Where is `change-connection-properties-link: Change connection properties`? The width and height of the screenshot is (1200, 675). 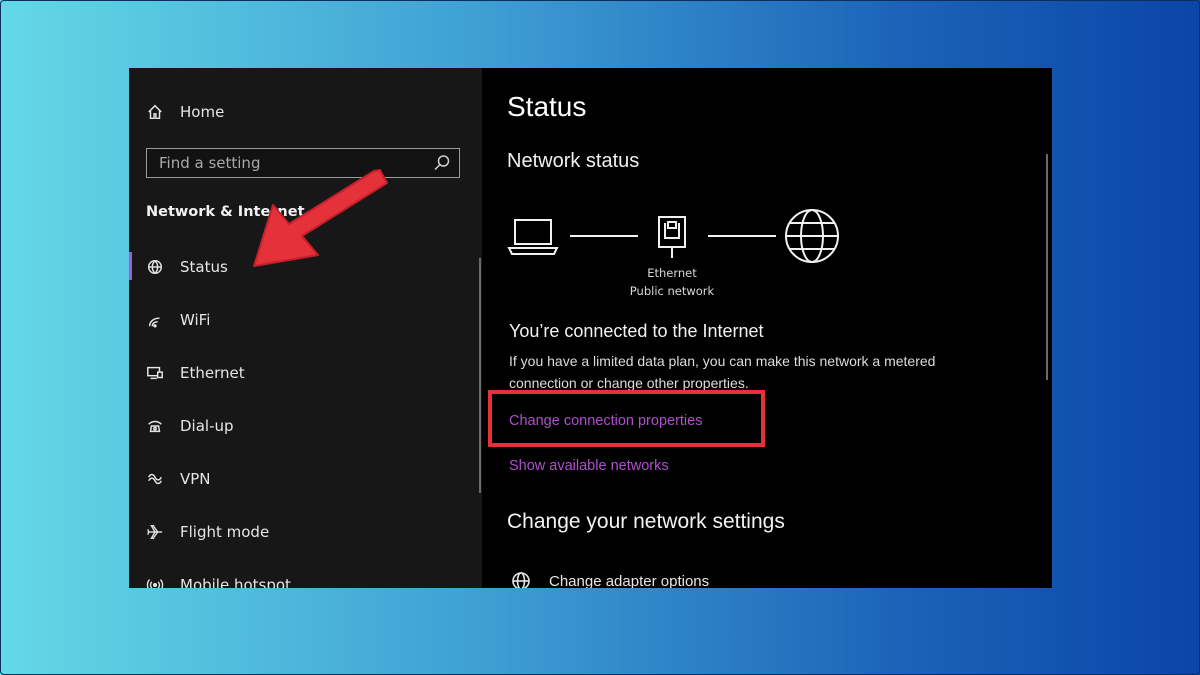 change-connection-properties-link: Change connection properties is located at coordinates (605, 421).